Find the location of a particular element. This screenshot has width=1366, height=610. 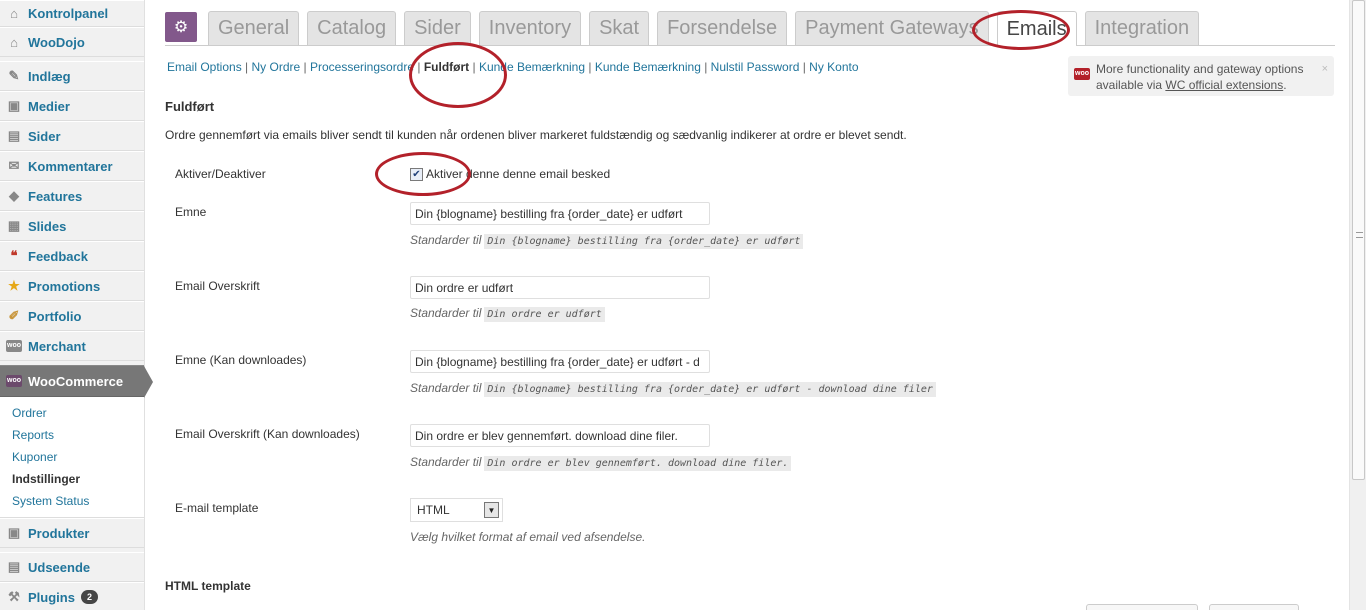

std-prefix: Standarder til is located at coordinates (446, 240).